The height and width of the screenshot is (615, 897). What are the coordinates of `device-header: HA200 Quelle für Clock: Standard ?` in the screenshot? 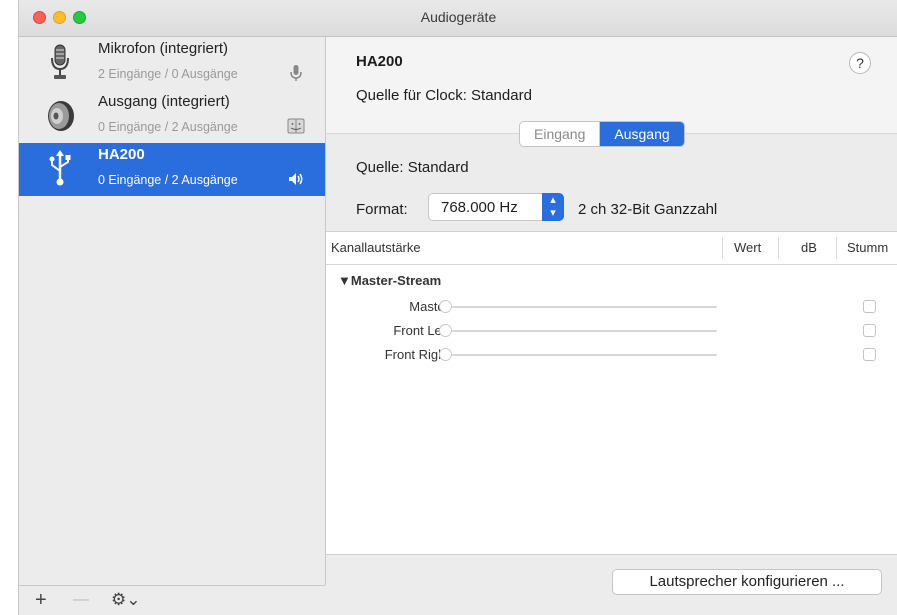 It's located at (611, 85).